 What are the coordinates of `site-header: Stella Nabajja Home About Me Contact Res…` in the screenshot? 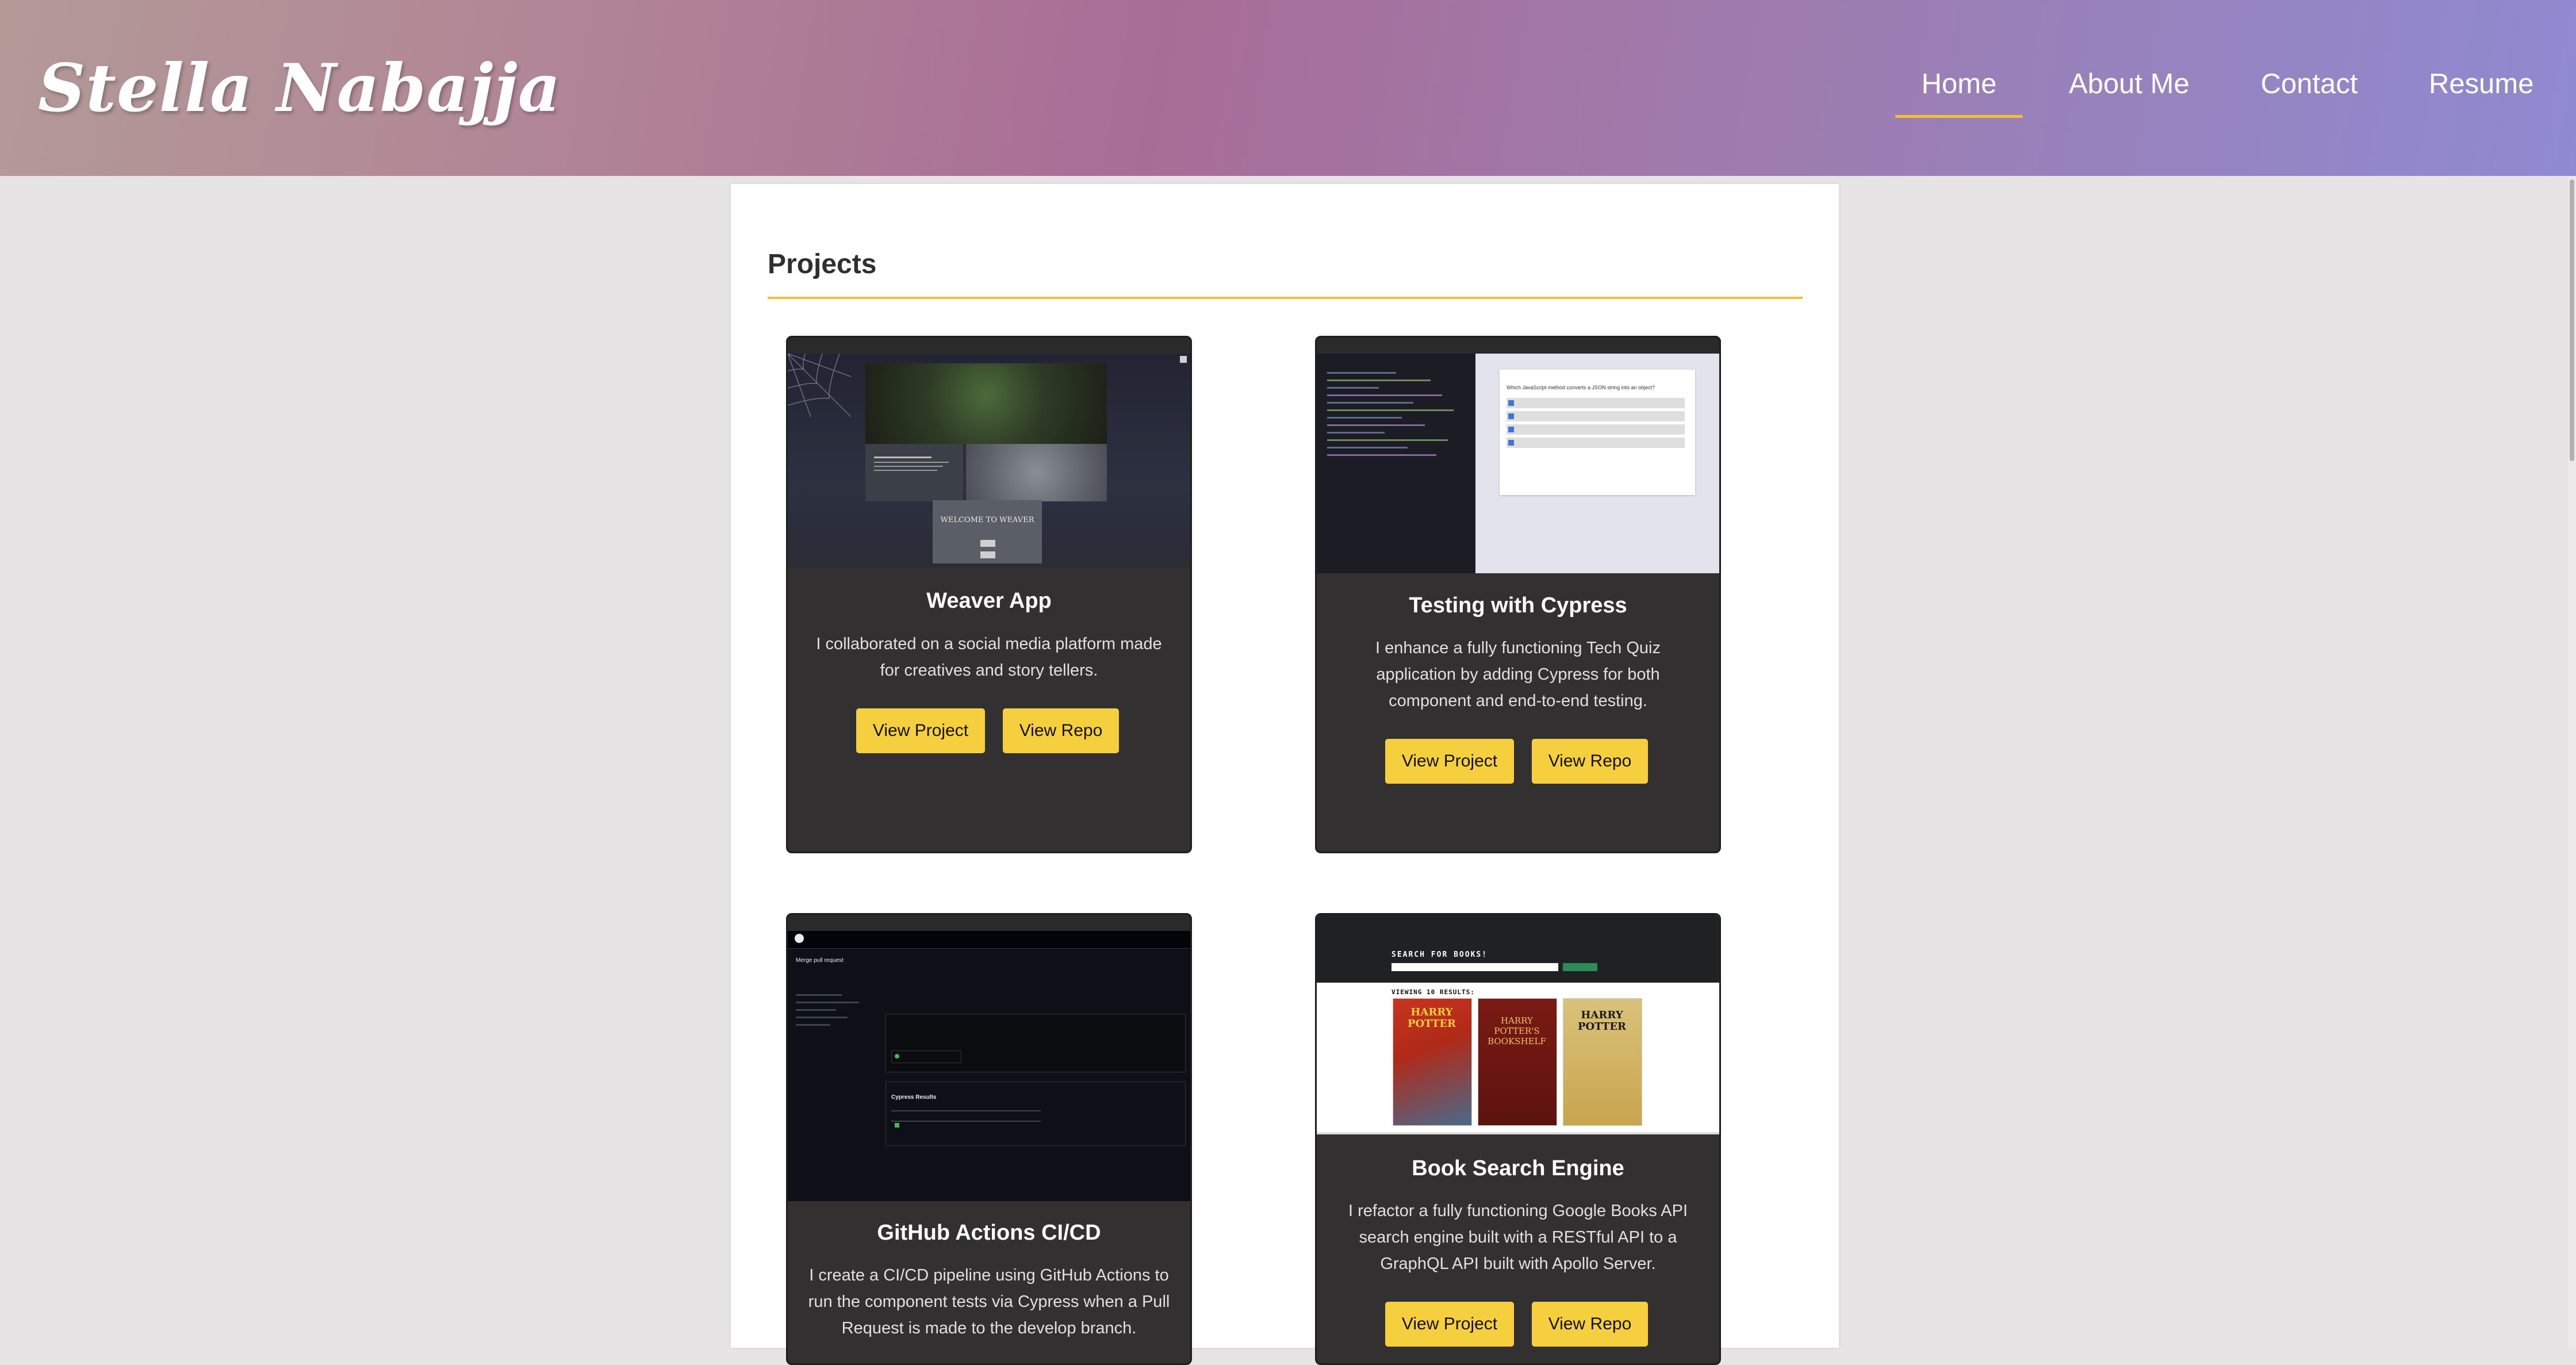 It's located at (1288, 88).